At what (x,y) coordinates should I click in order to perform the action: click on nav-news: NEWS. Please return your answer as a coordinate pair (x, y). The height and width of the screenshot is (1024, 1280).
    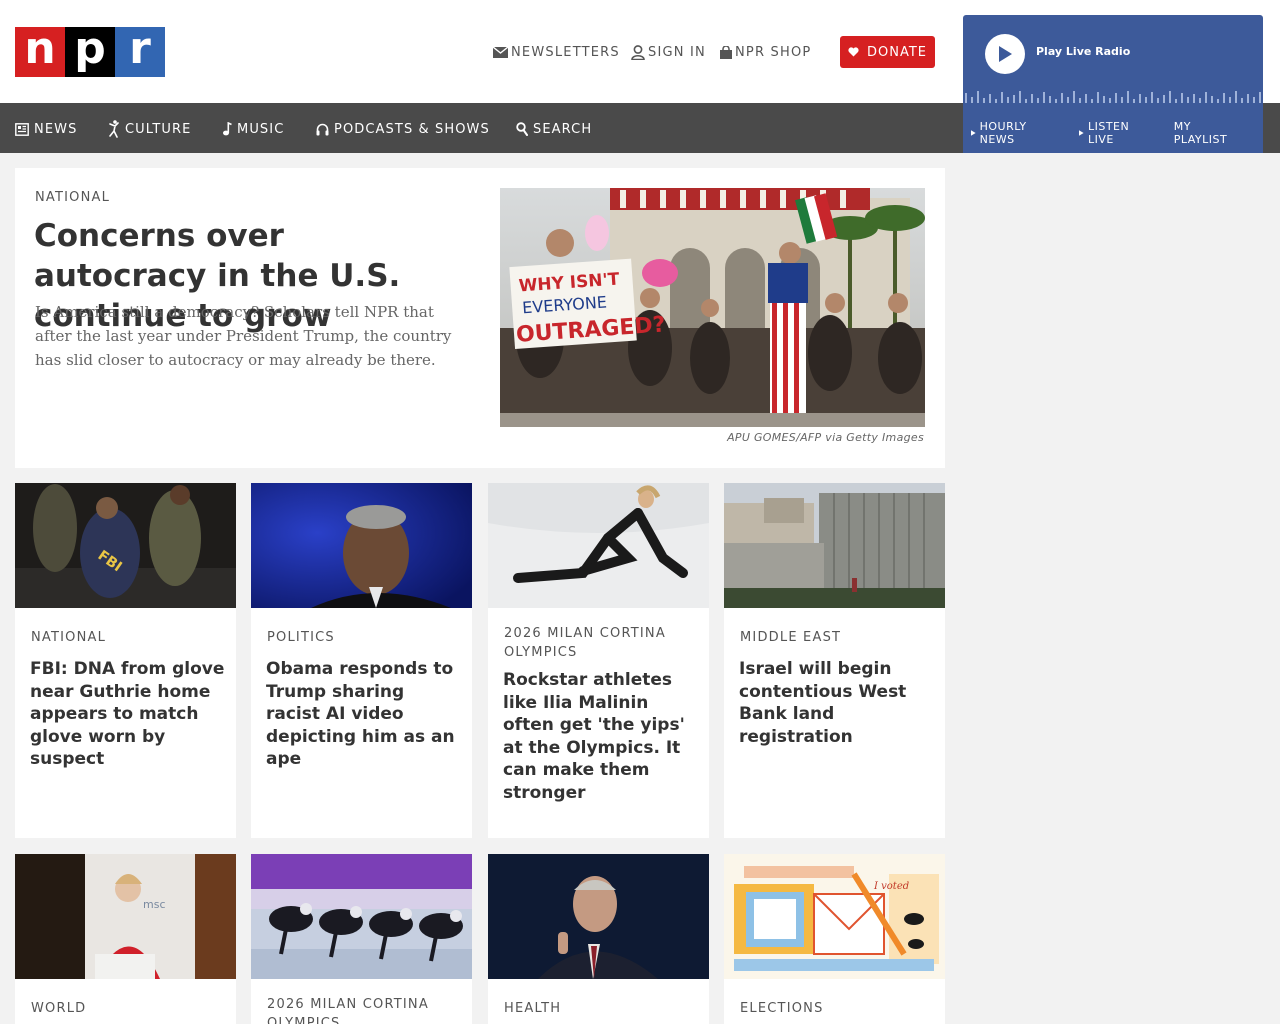
    Looking at the image, I should click on (46, 129).